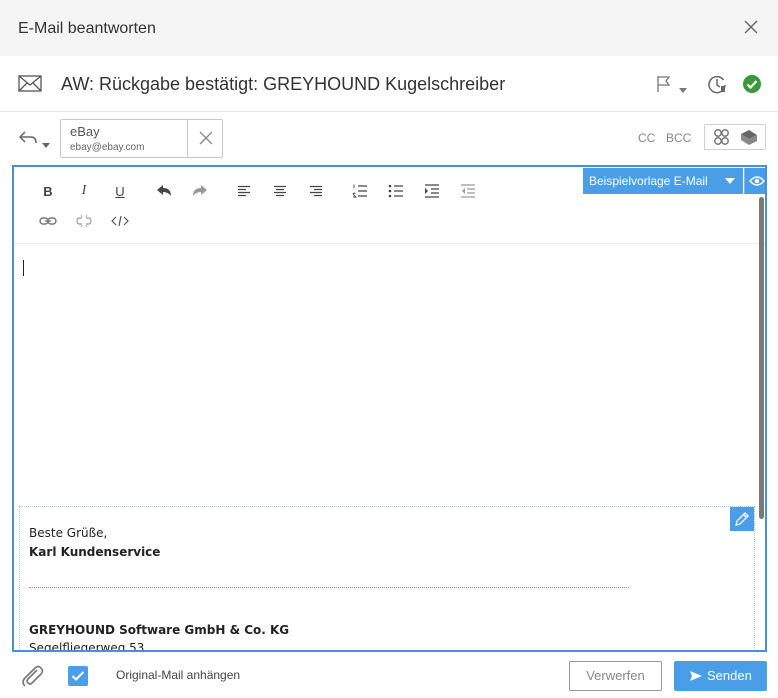  Describe the element at coordinates (32, 677) in the screenshot. I see `paperclip-icon` at that location.